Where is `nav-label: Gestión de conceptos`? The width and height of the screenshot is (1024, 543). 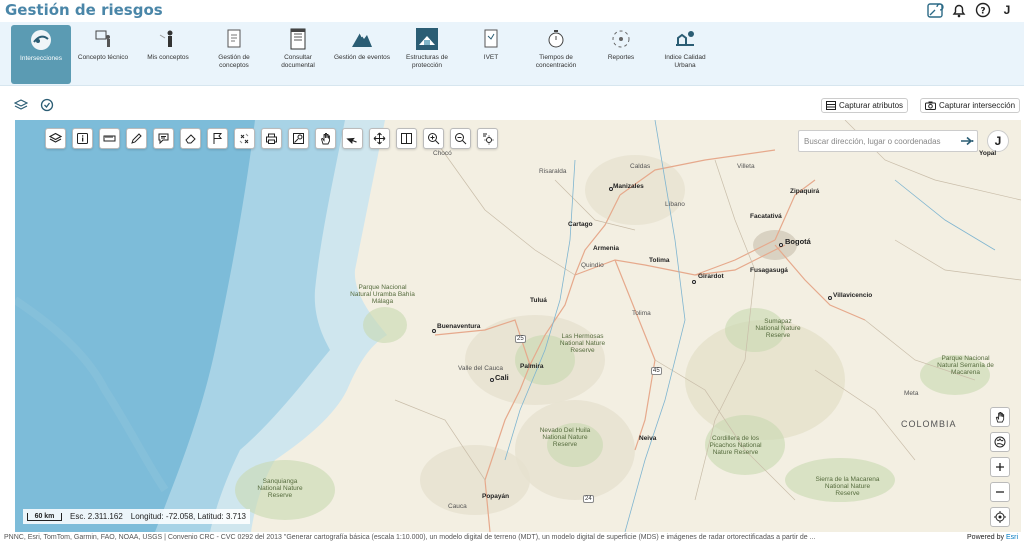
nav-label: Gestión de conceptos is located at coordinates (234, 61).